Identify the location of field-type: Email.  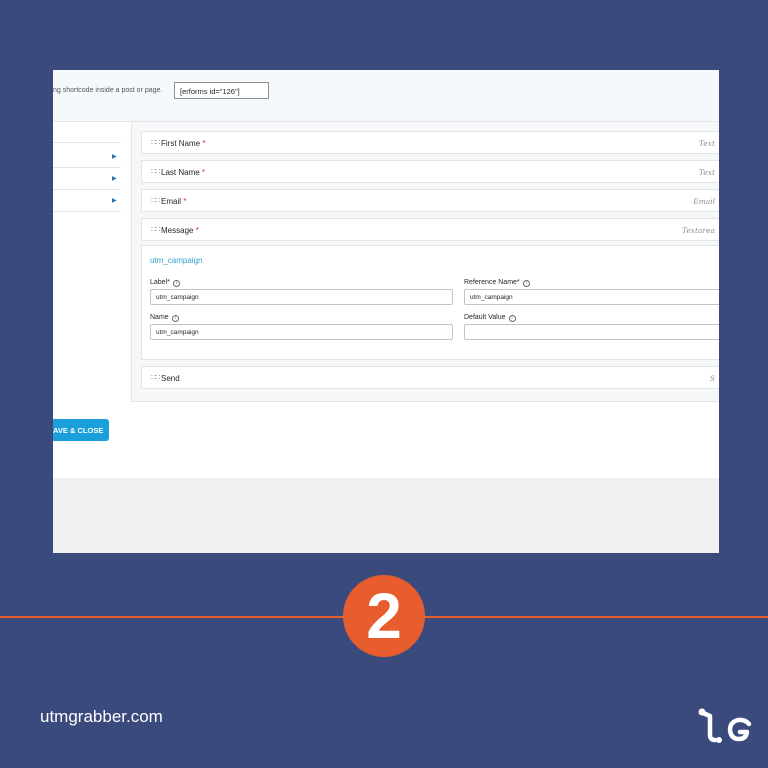
(704, 201).